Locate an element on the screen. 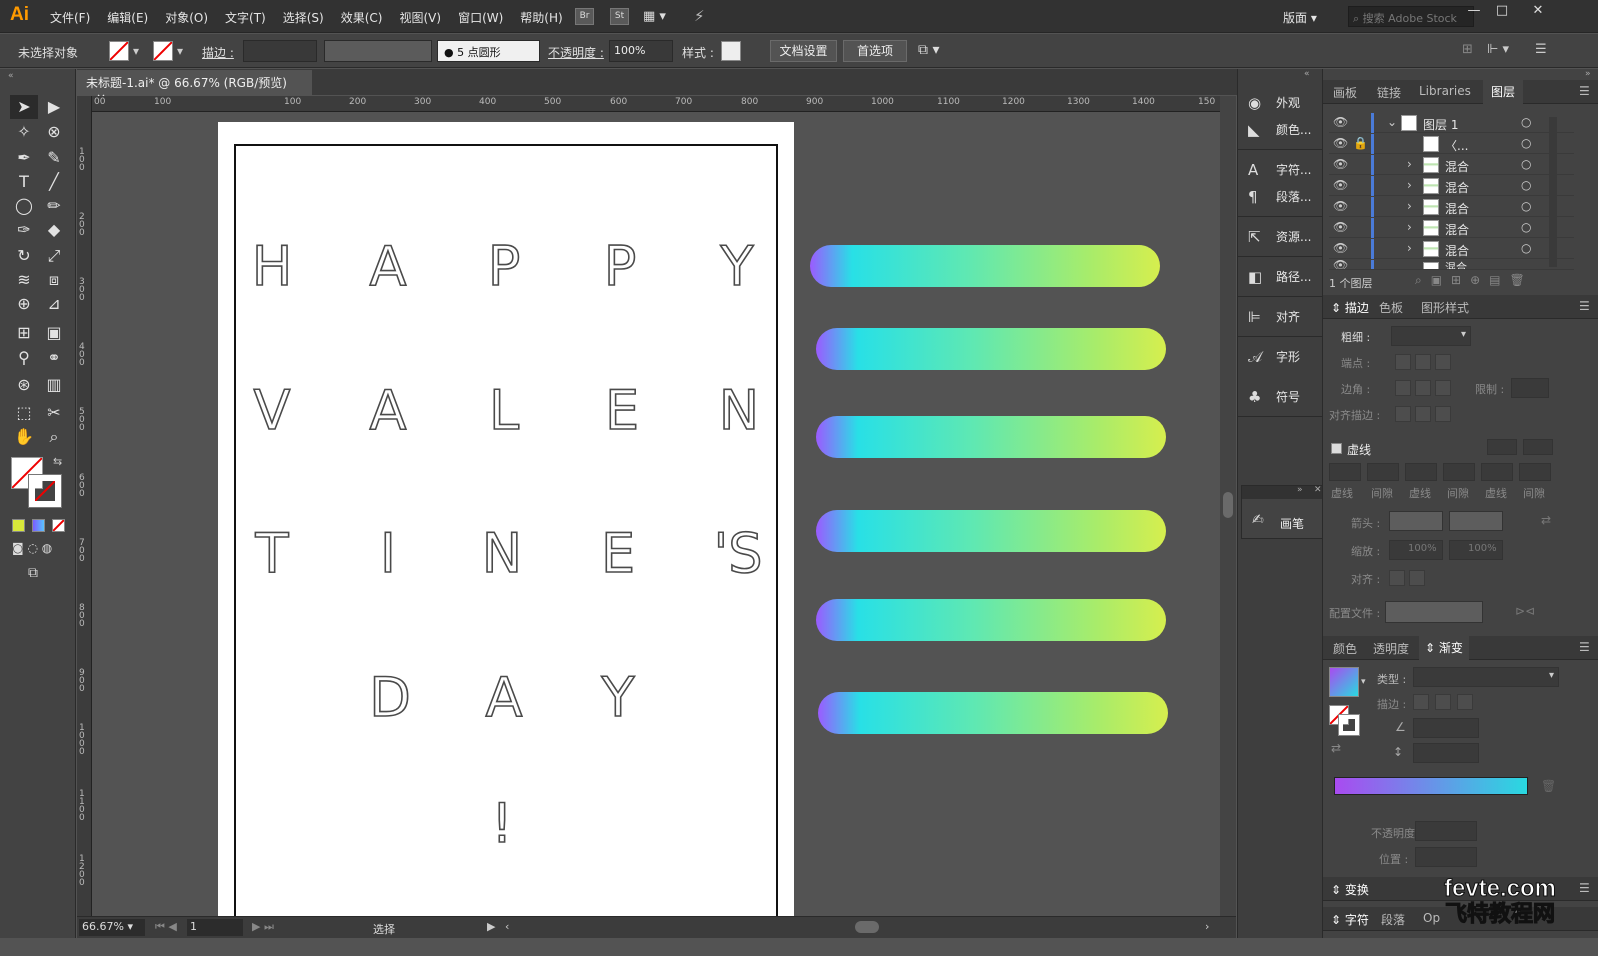 The width and height of the screenshot is (1598, 956). vertical-scrollbar is located at coordinates (1228, 506).